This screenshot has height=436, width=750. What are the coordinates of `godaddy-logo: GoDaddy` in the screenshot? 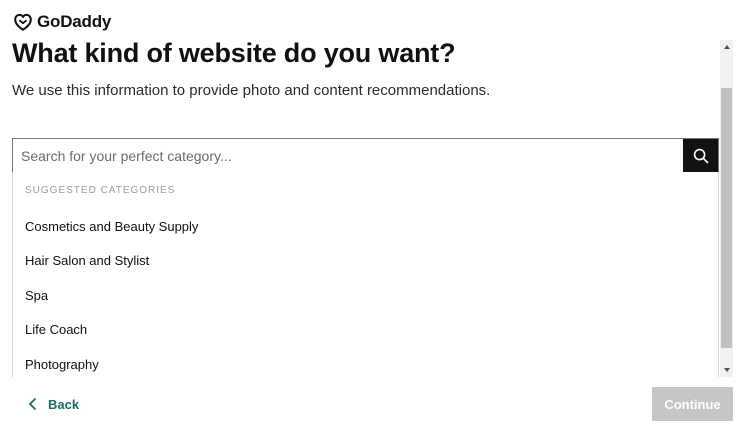 It's located at (61, 22).